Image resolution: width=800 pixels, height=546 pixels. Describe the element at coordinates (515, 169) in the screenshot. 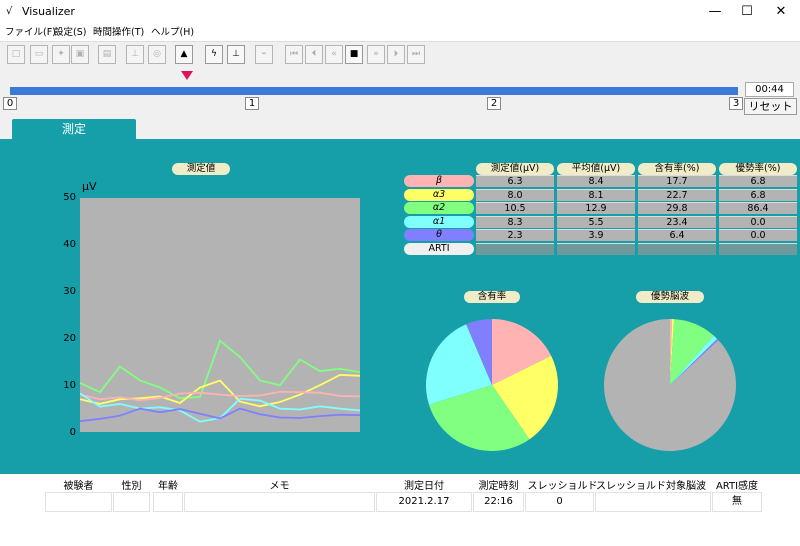

I see `table-column-header: 測定値(μV)` at that location.